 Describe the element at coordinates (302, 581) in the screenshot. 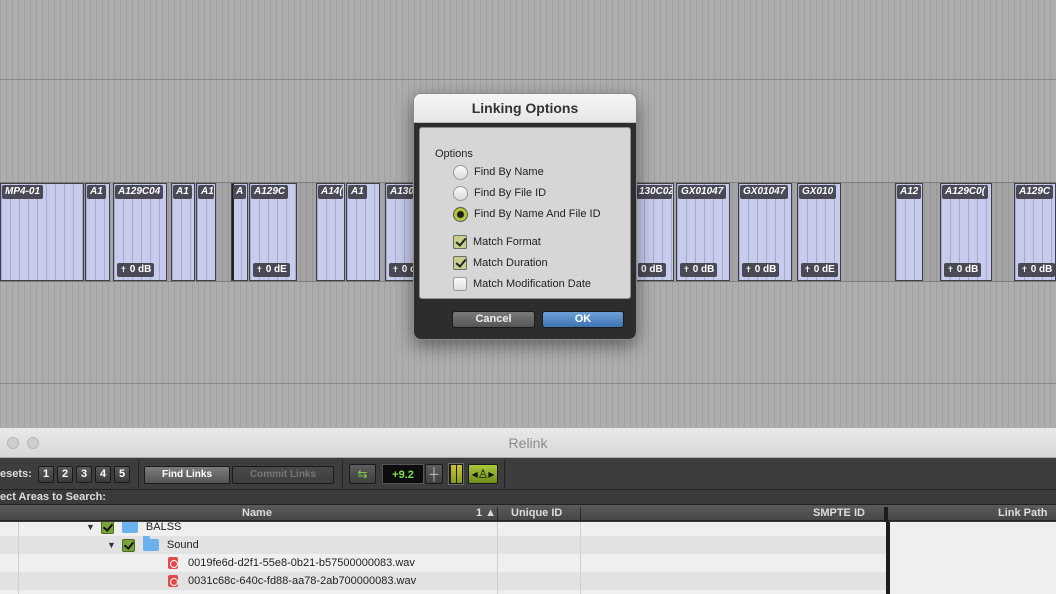

I see `tree-label: 0031c68c-640c-fd88-aa78-2ab700000083.wav` at that location.